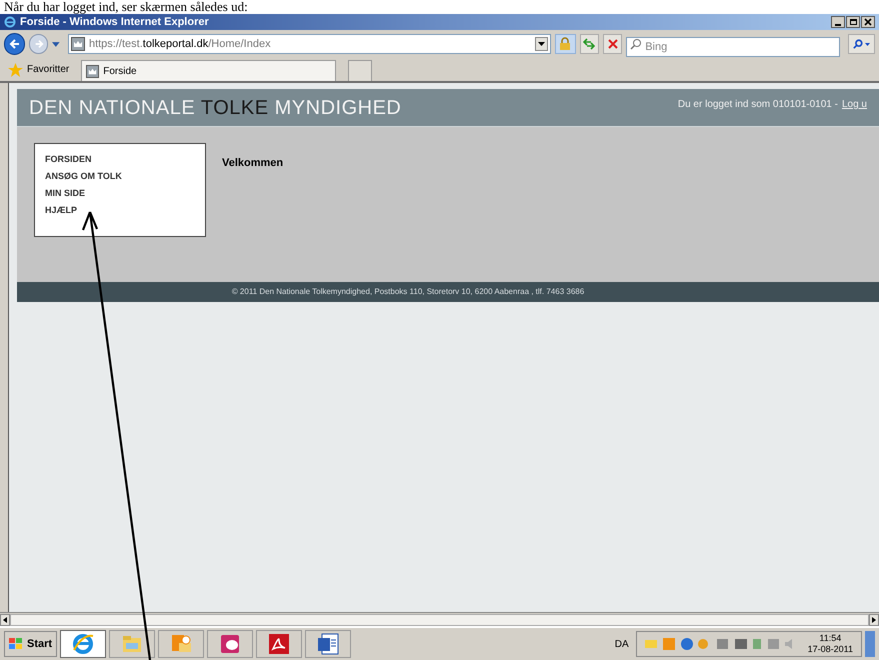 The height and width of the screenshot is (660, 879). I want to click on url-text: https://test.tolkeportal.dk/Home/Index, so click(179, 44).